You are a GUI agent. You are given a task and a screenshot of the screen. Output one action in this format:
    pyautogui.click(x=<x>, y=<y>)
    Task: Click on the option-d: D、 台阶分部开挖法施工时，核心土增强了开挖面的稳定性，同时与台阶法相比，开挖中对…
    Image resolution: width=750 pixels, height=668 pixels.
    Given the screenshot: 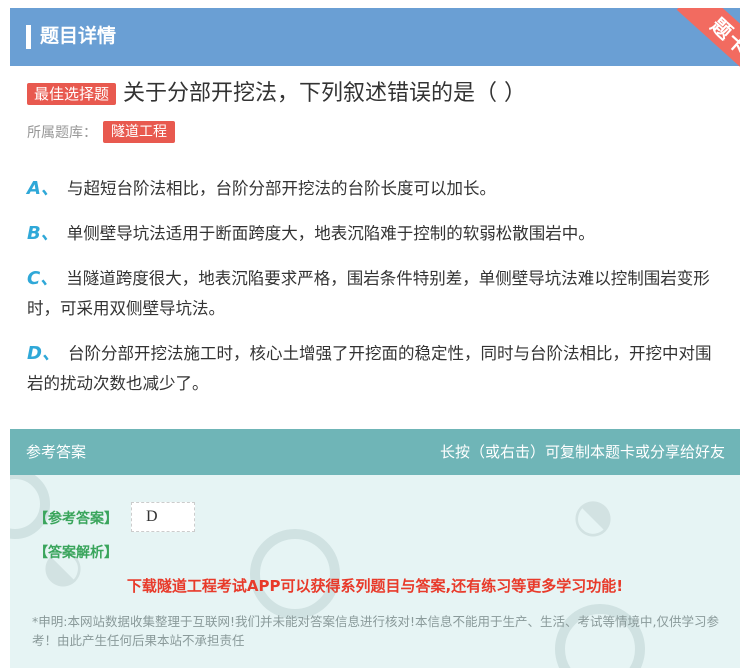 What is the action you would take?
    pyautogui.click(x=377, y=369)
    